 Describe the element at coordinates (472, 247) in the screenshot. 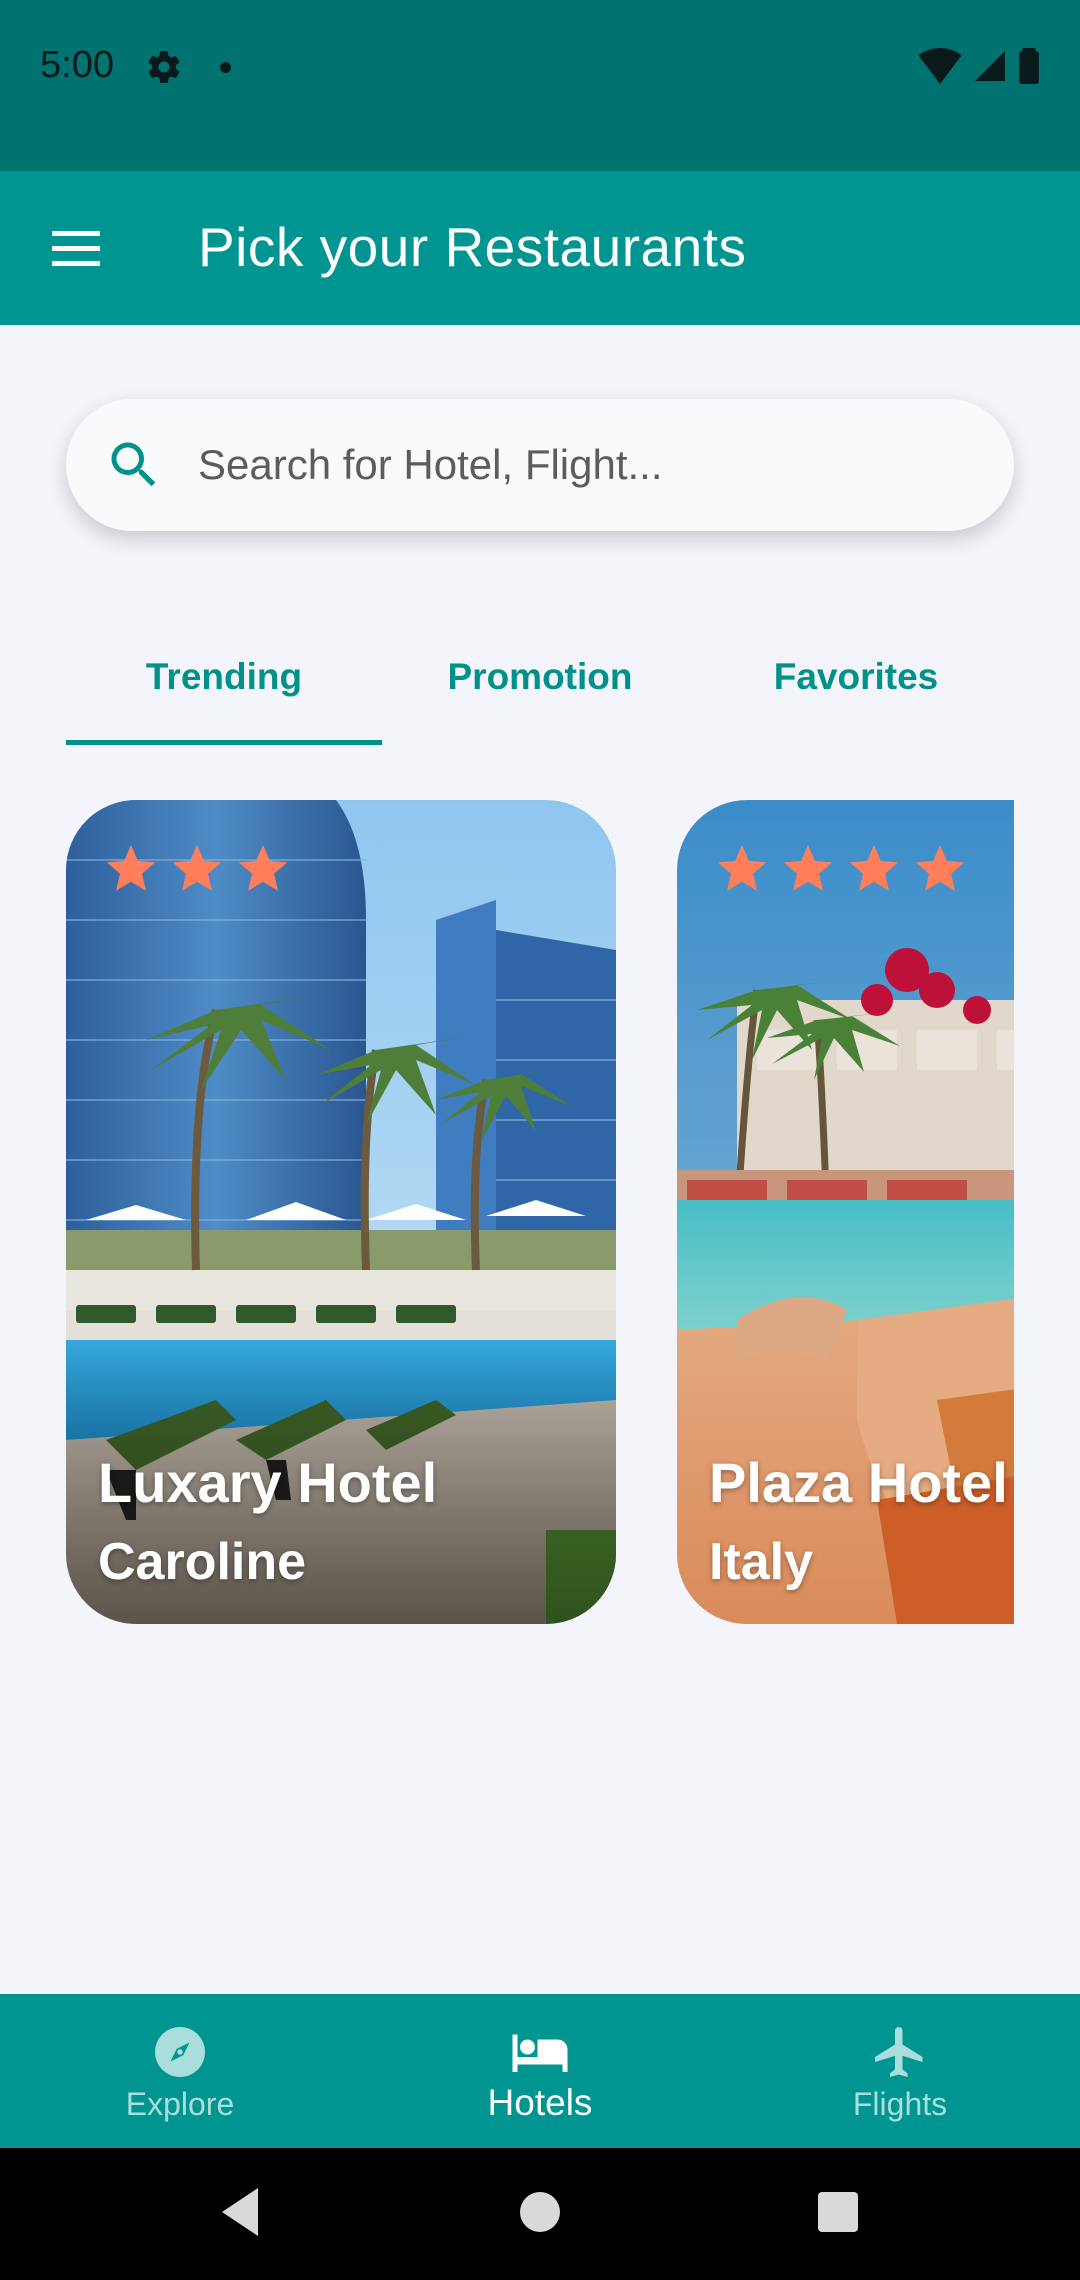

I see `page-title: Pick your Restaurants` at that location.